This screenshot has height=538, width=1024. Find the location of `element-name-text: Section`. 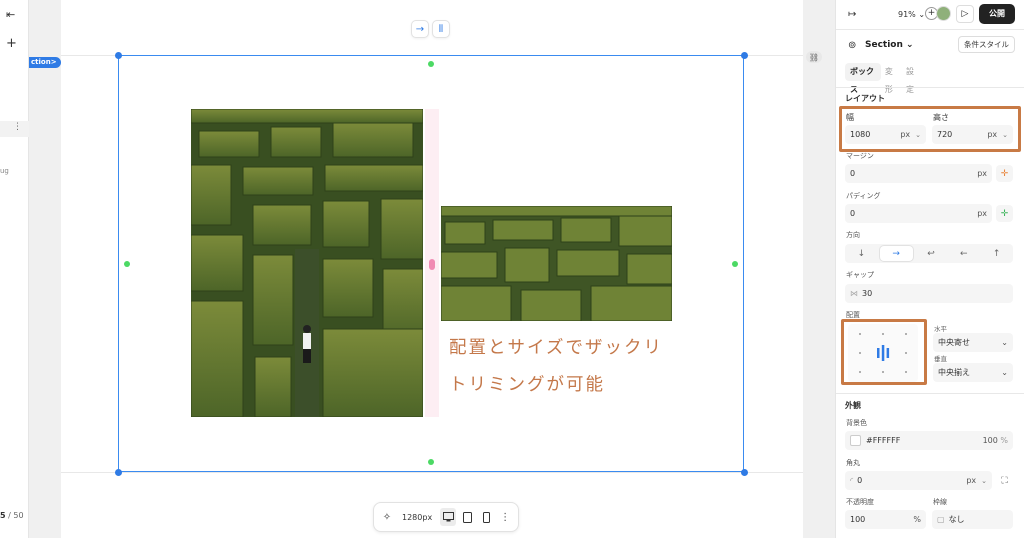

element-name-text: Section is located at coordinates (884, 45).